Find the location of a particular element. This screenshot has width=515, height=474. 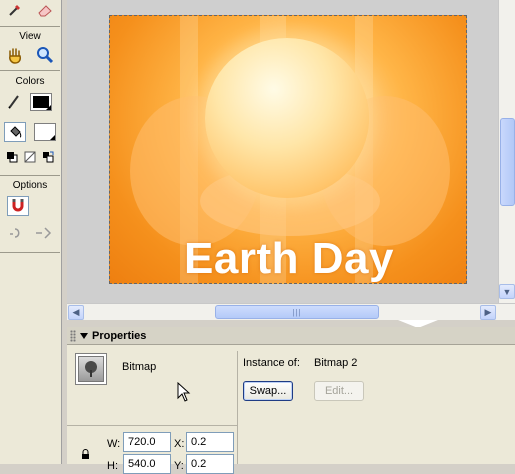

properties-header: Properties is located at coordinates (291, 336).